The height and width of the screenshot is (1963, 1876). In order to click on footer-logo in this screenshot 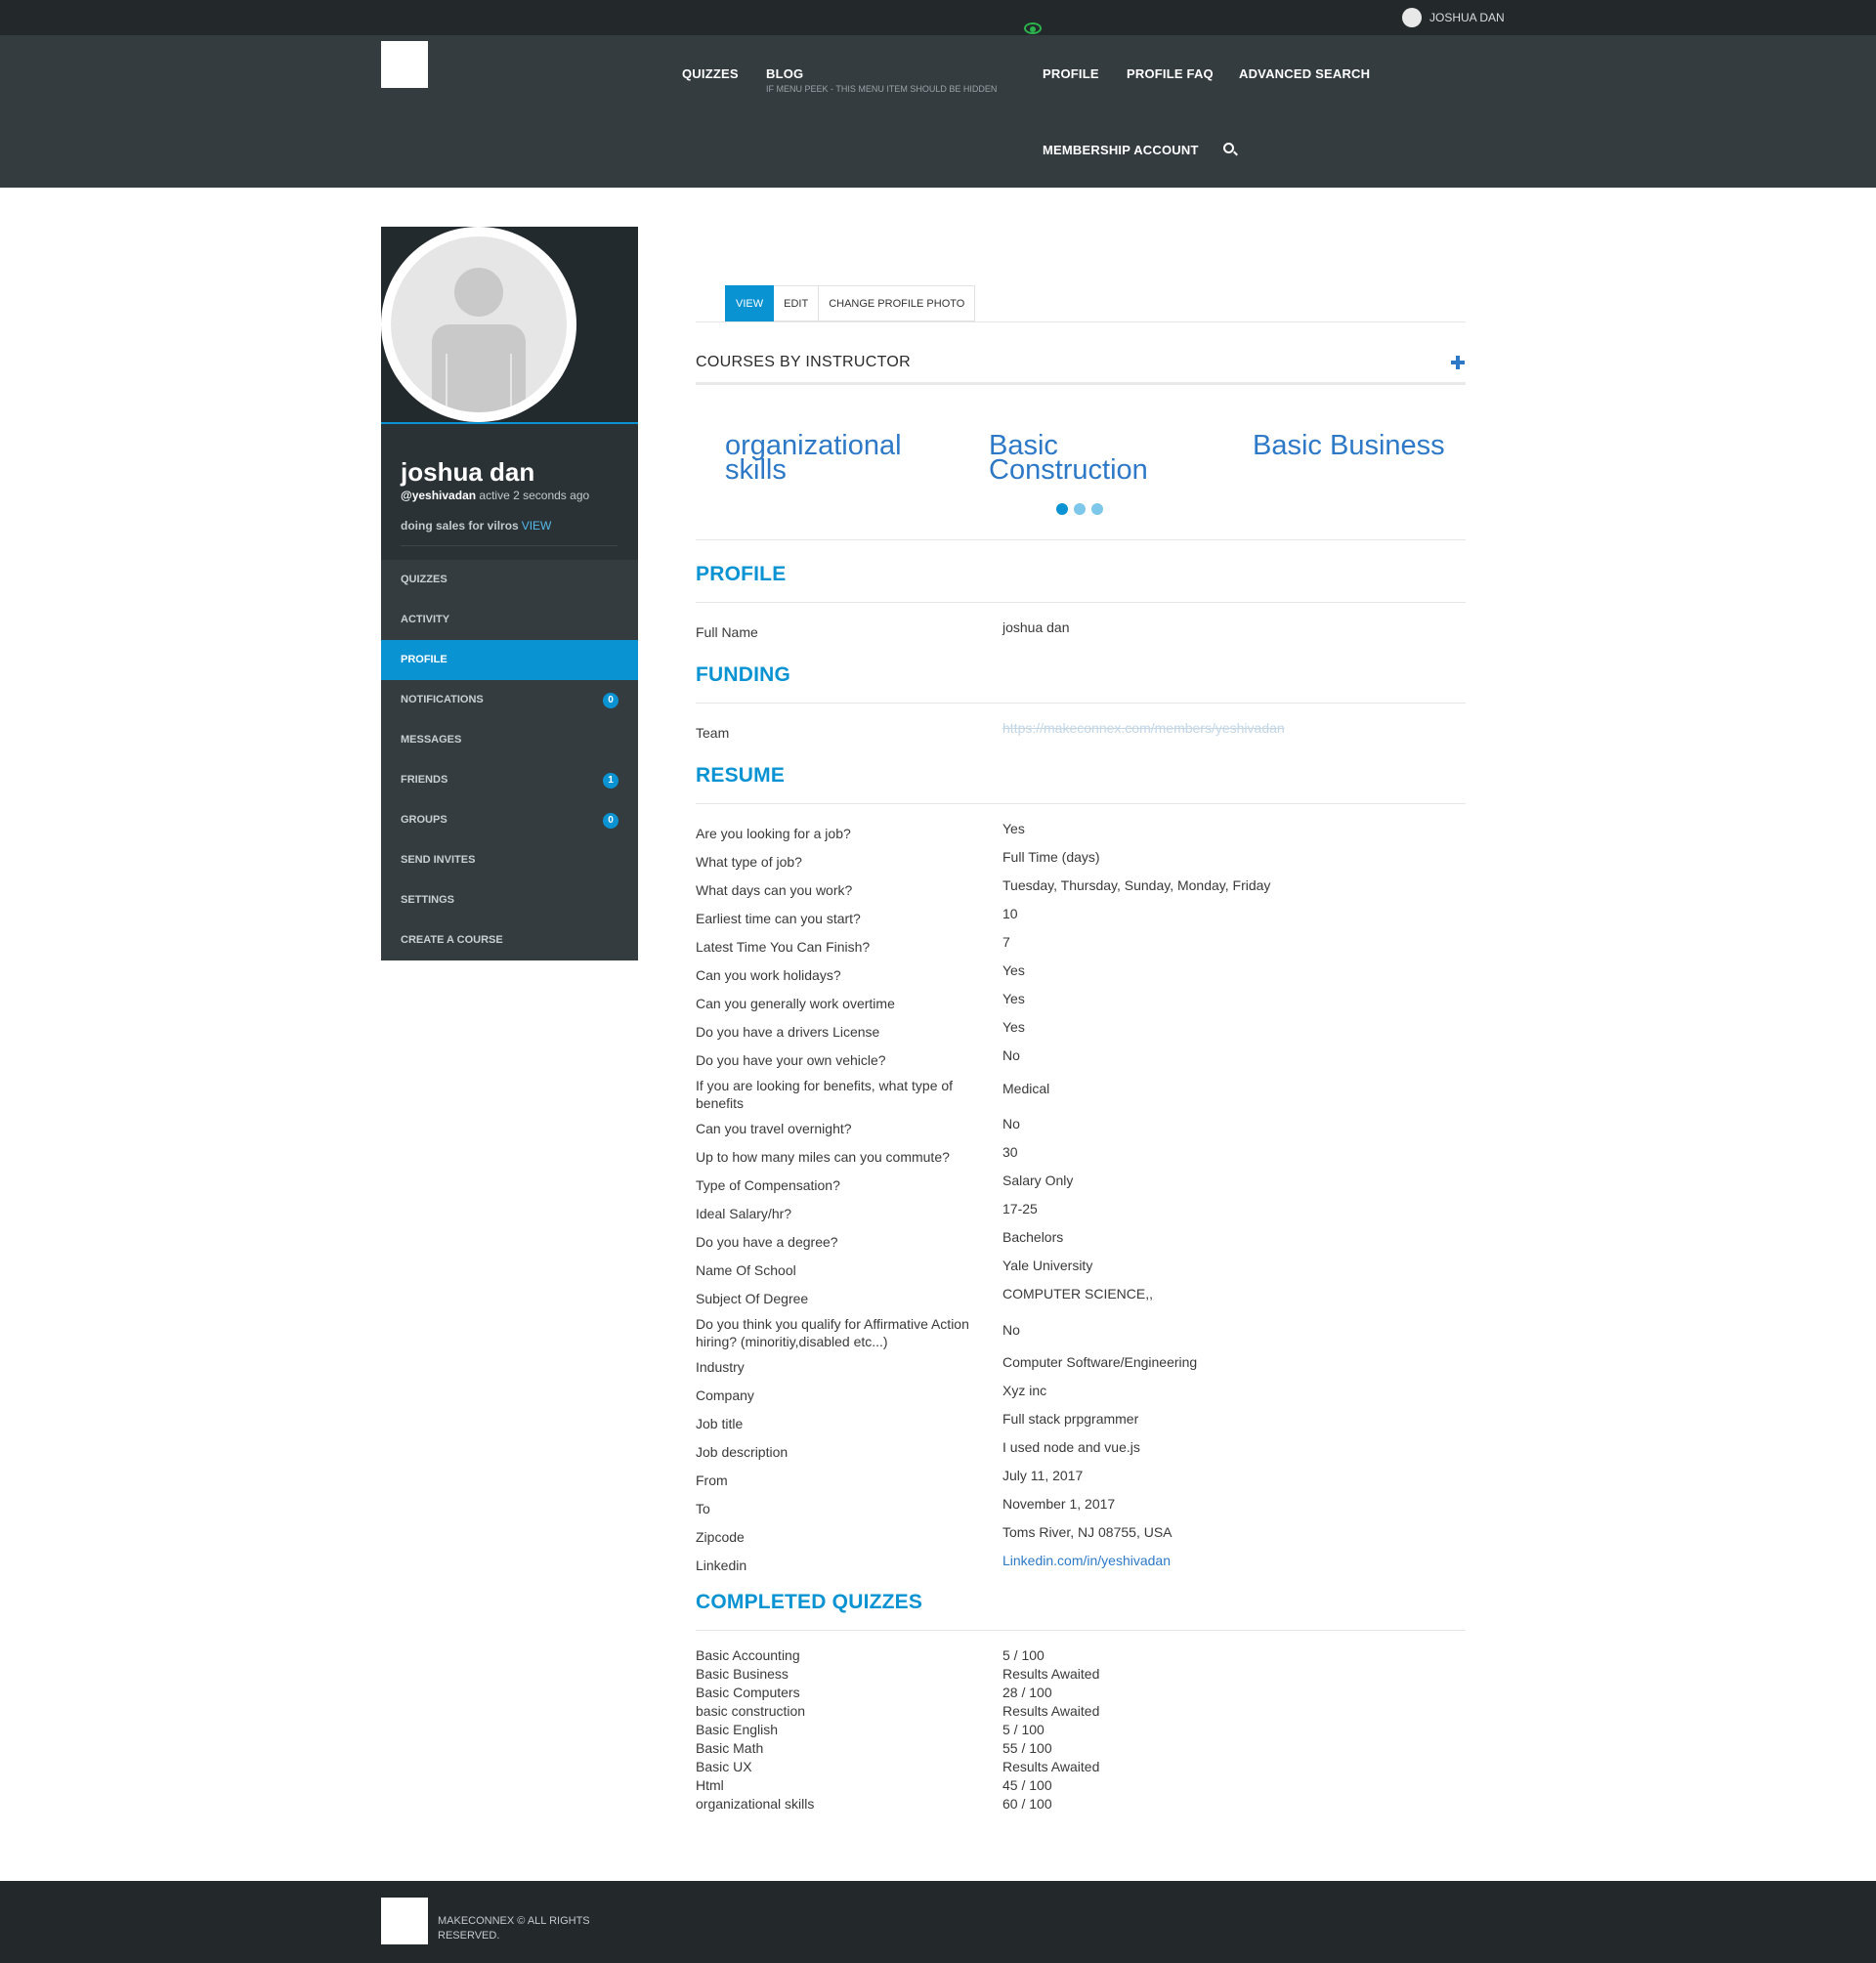, I will do `click(404, 1921)`.